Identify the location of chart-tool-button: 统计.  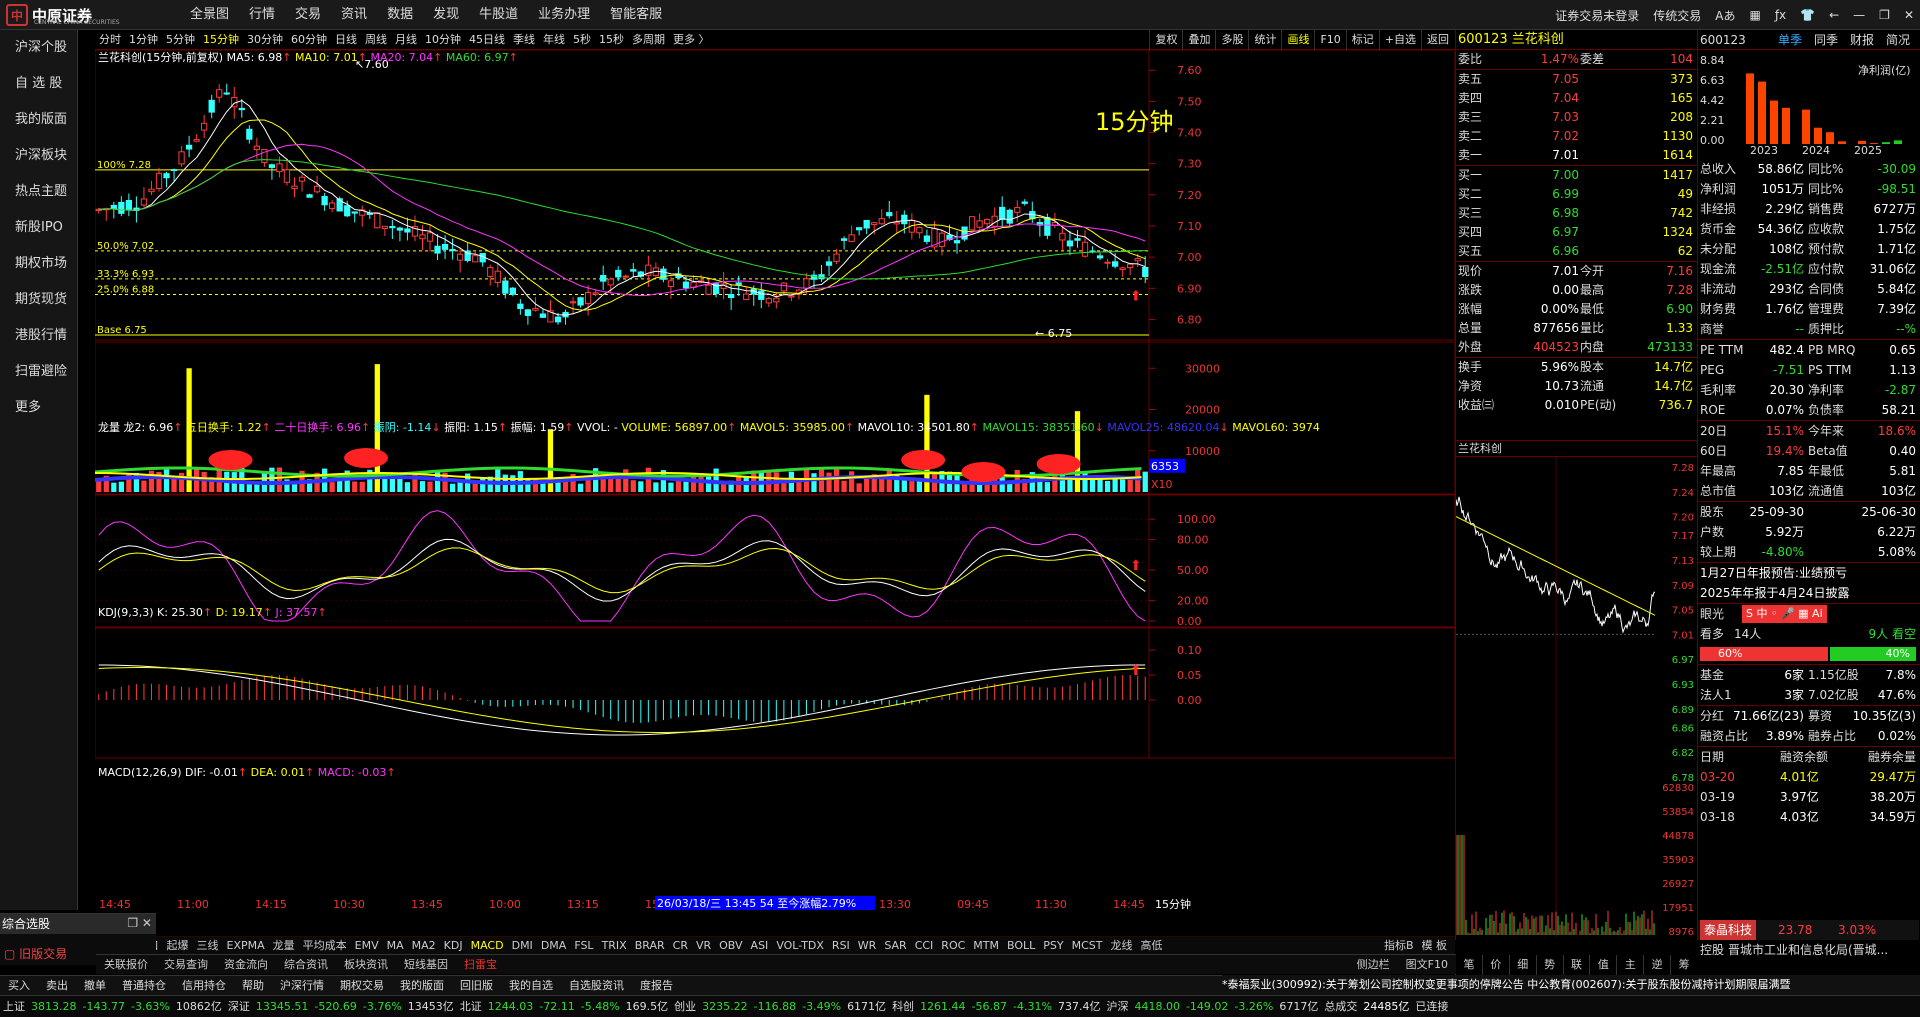
(1264, 40).